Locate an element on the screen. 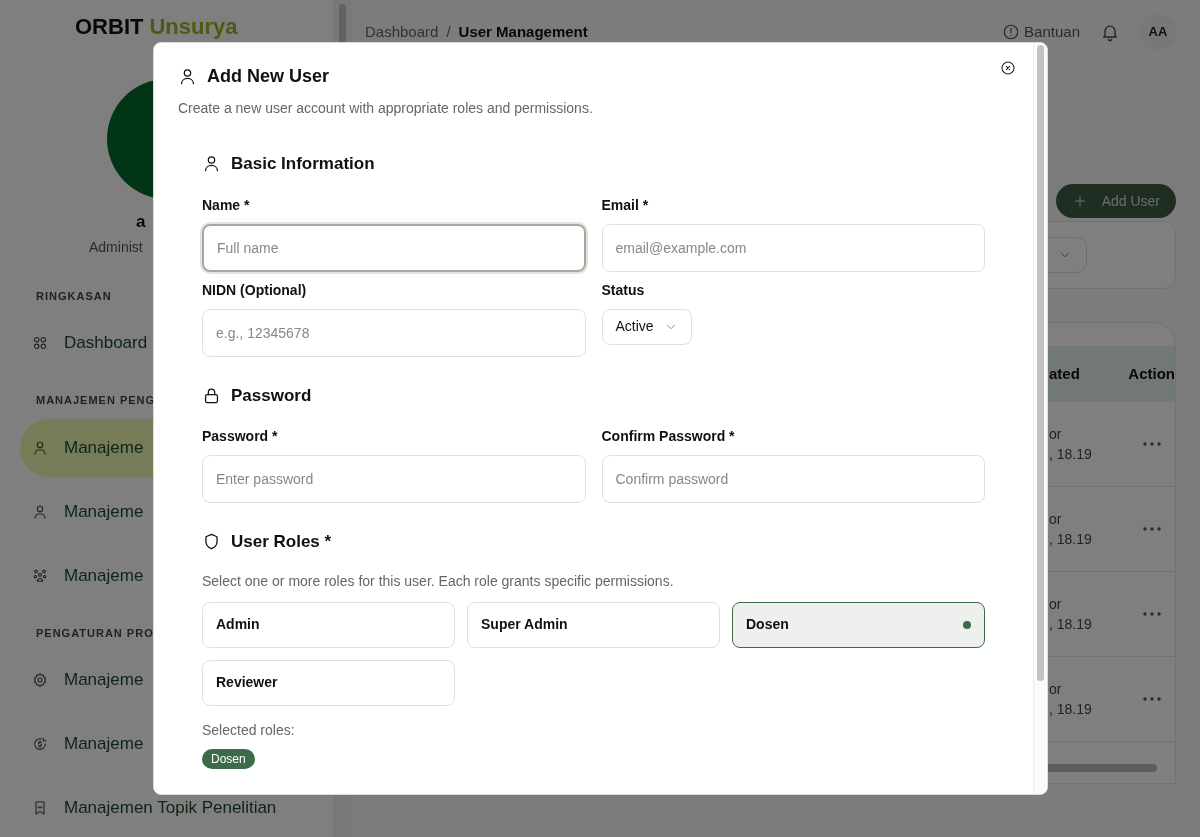 This screenshot has width=1200, height=837. section-title: Basic Information is located at coordinates (303, 164).